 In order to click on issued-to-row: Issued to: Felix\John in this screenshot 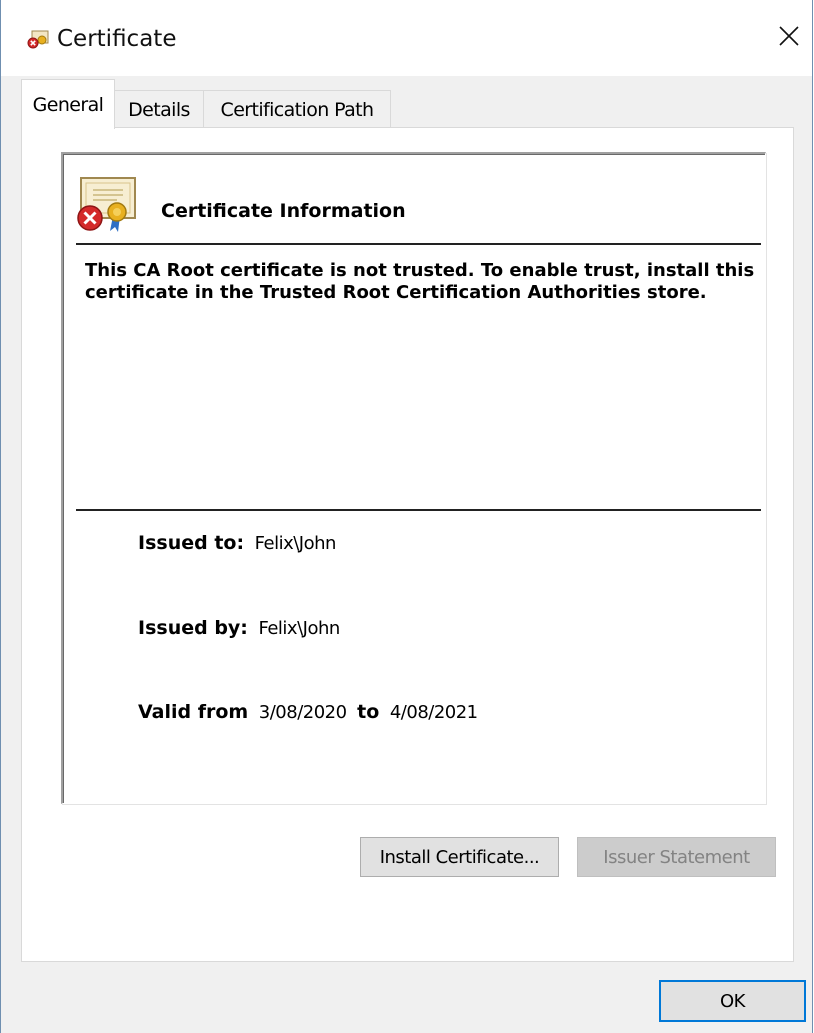, I will do `click(237, 543)`.